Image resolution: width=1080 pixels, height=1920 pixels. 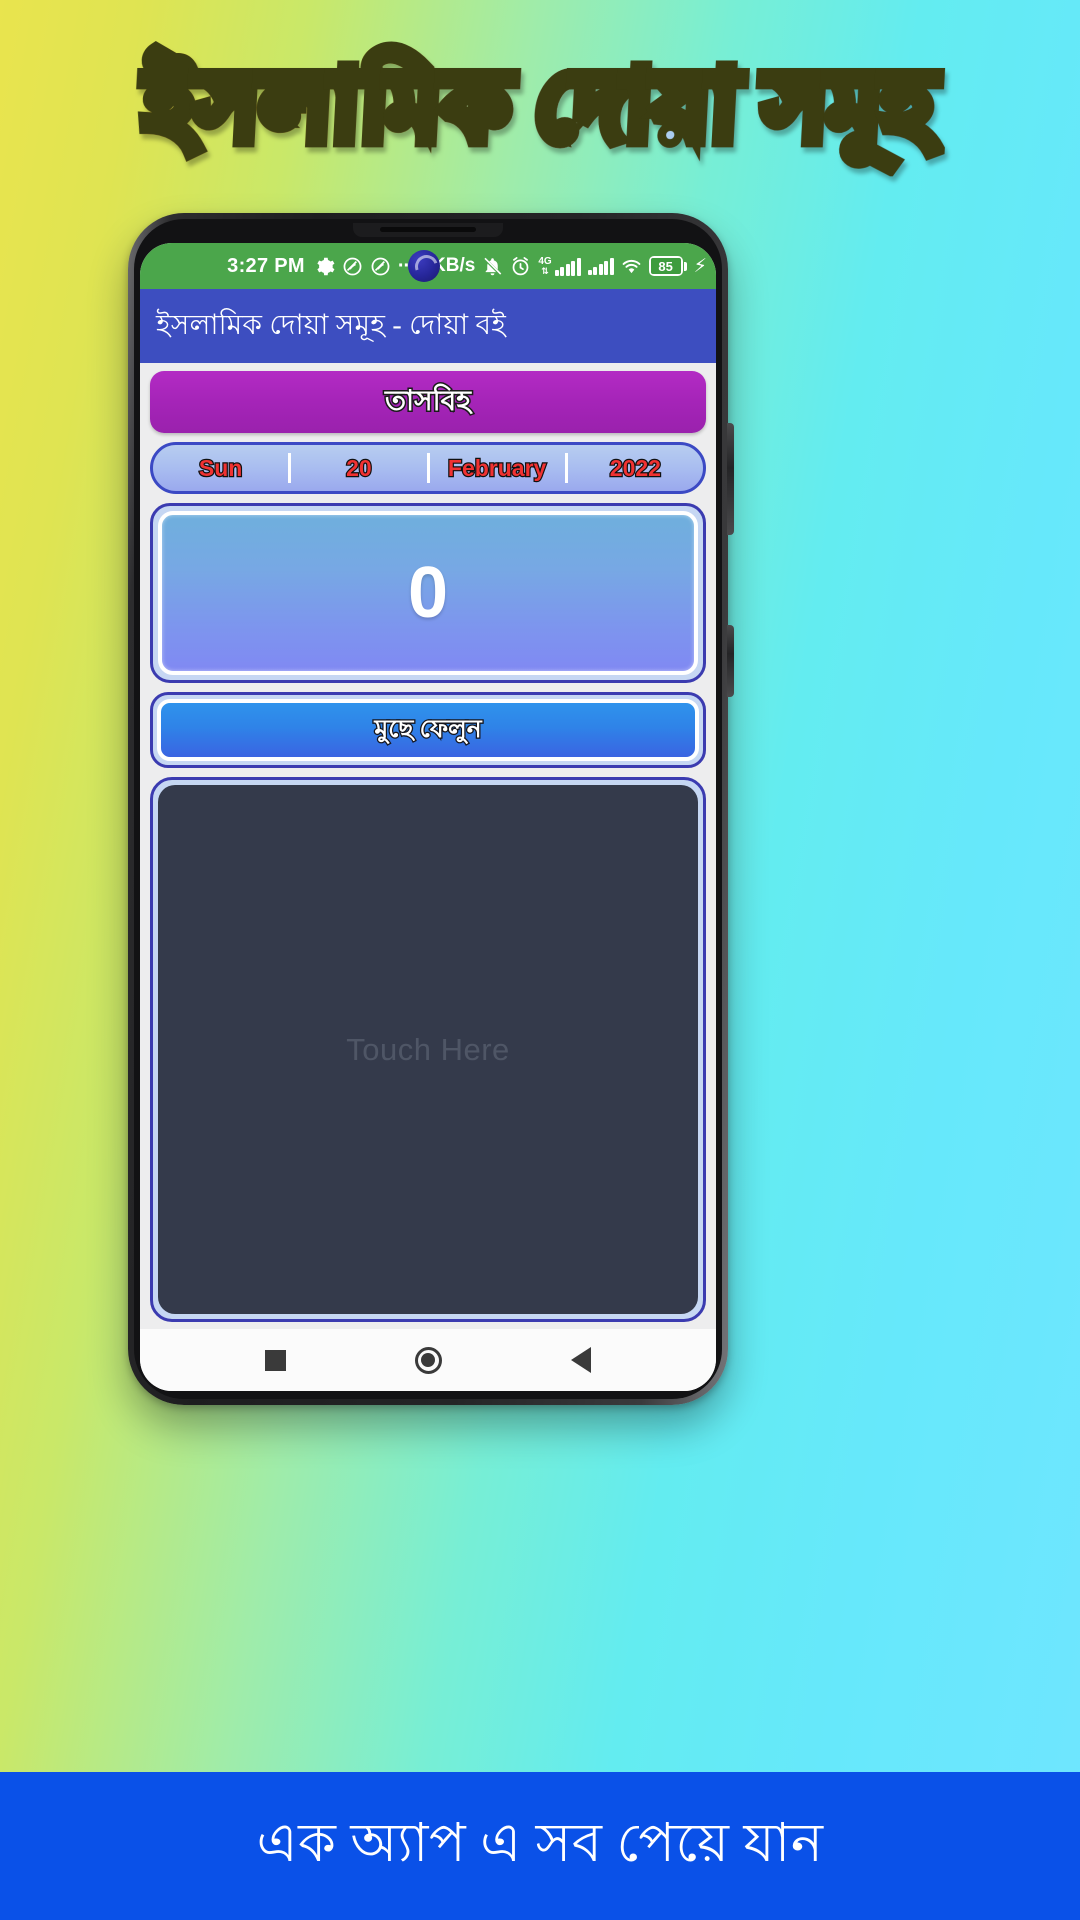 What do you see at coordinates (631, 266) in the screenshot?
I see `wifi-icon` at bounding box center [631, 266].